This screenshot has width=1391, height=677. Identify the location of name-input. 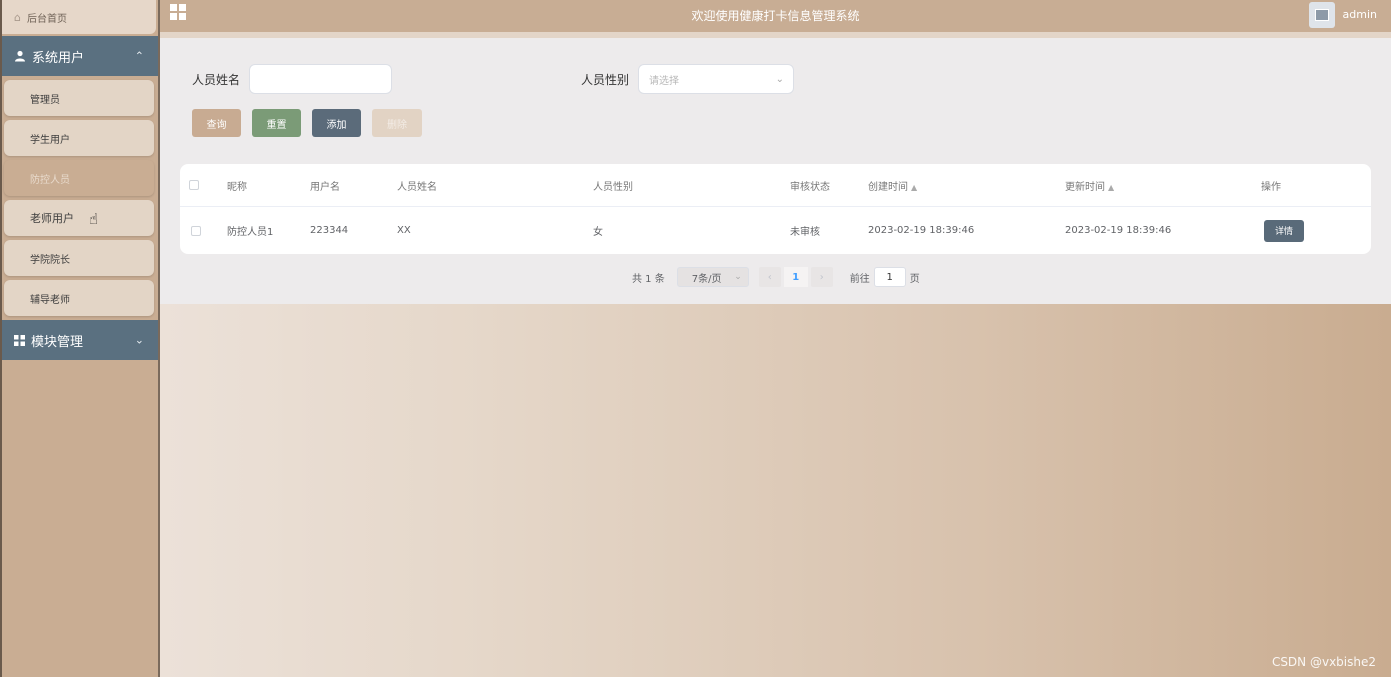
(321, 79).